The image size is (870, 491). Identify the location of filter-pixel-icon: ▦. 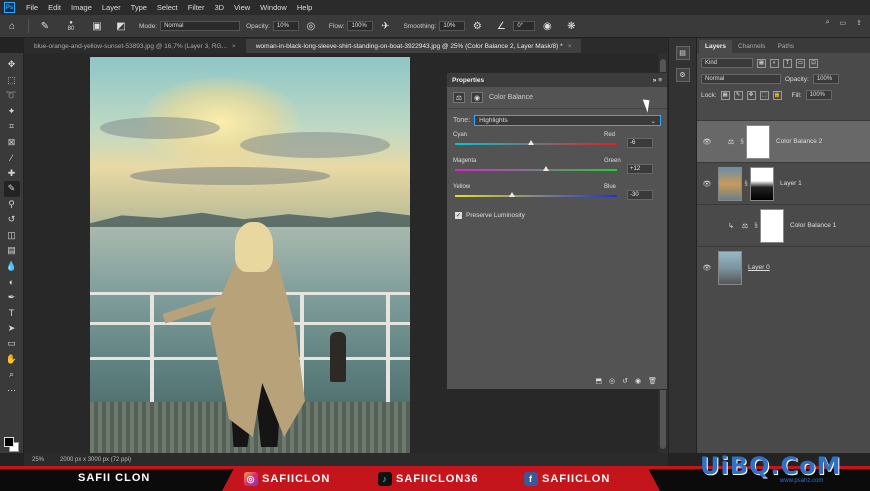
(761, 63).